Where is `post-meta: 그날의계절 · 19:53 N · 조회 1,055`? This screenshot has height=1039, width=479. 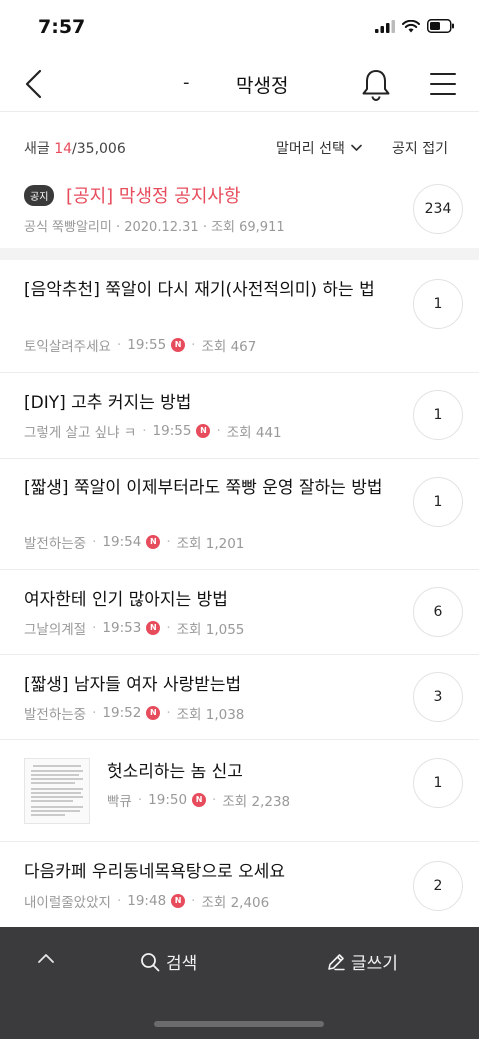
post-meta: 그날의계절 · 19:53 N · 조회 1,055 is located at coordinates (134, 629).